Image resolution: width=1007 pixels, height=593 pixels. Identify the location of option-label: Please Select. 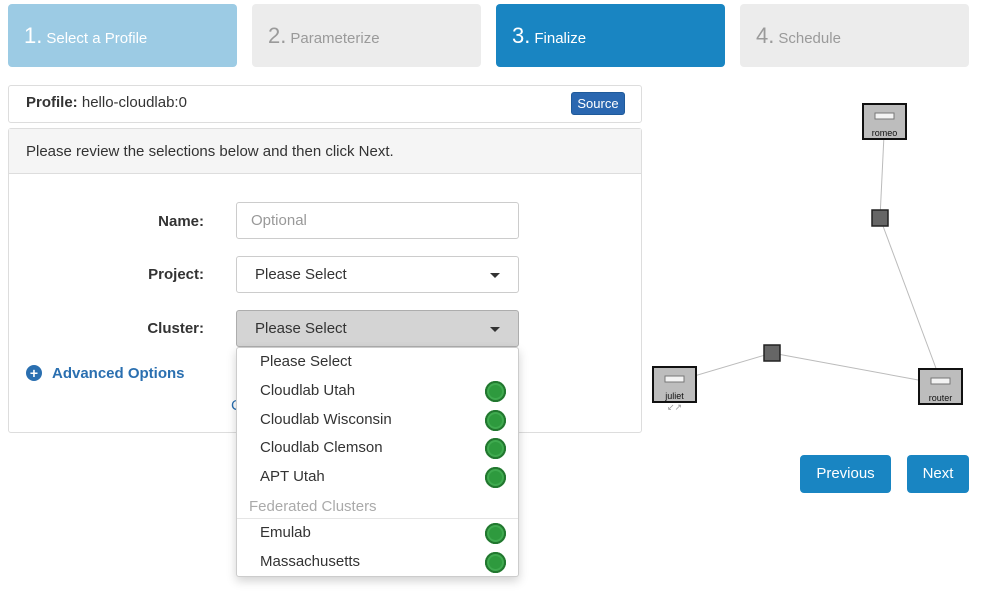
(306, 361).